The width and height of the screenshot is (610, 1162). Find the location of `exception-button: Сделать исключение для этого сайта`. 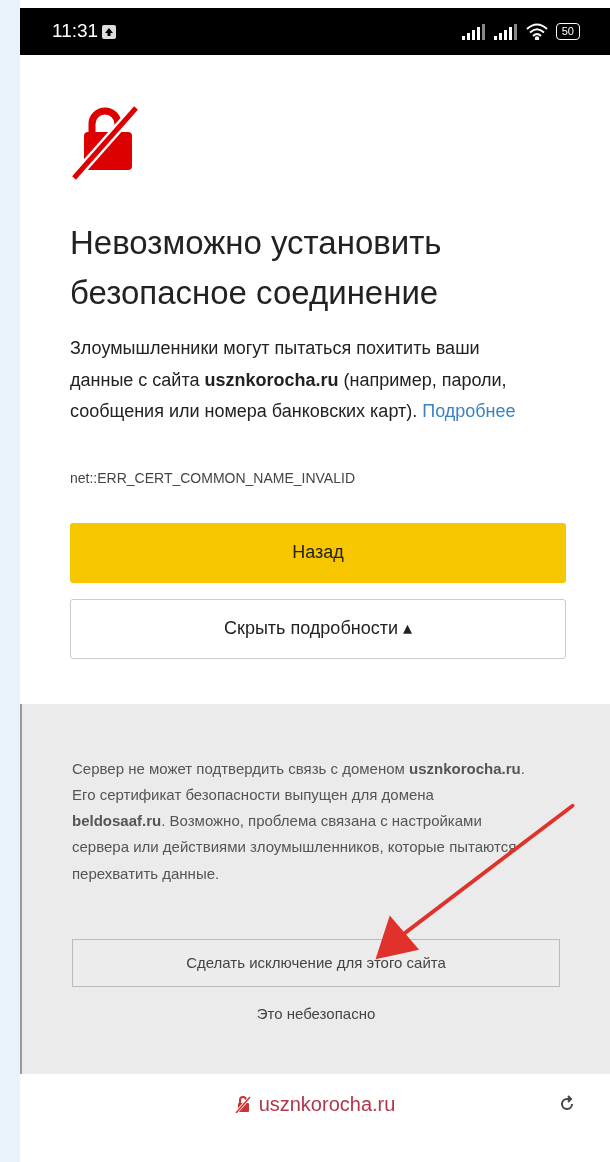

exception-button: Сделать исключение для этого сайта is located at coordinates (316, 962).